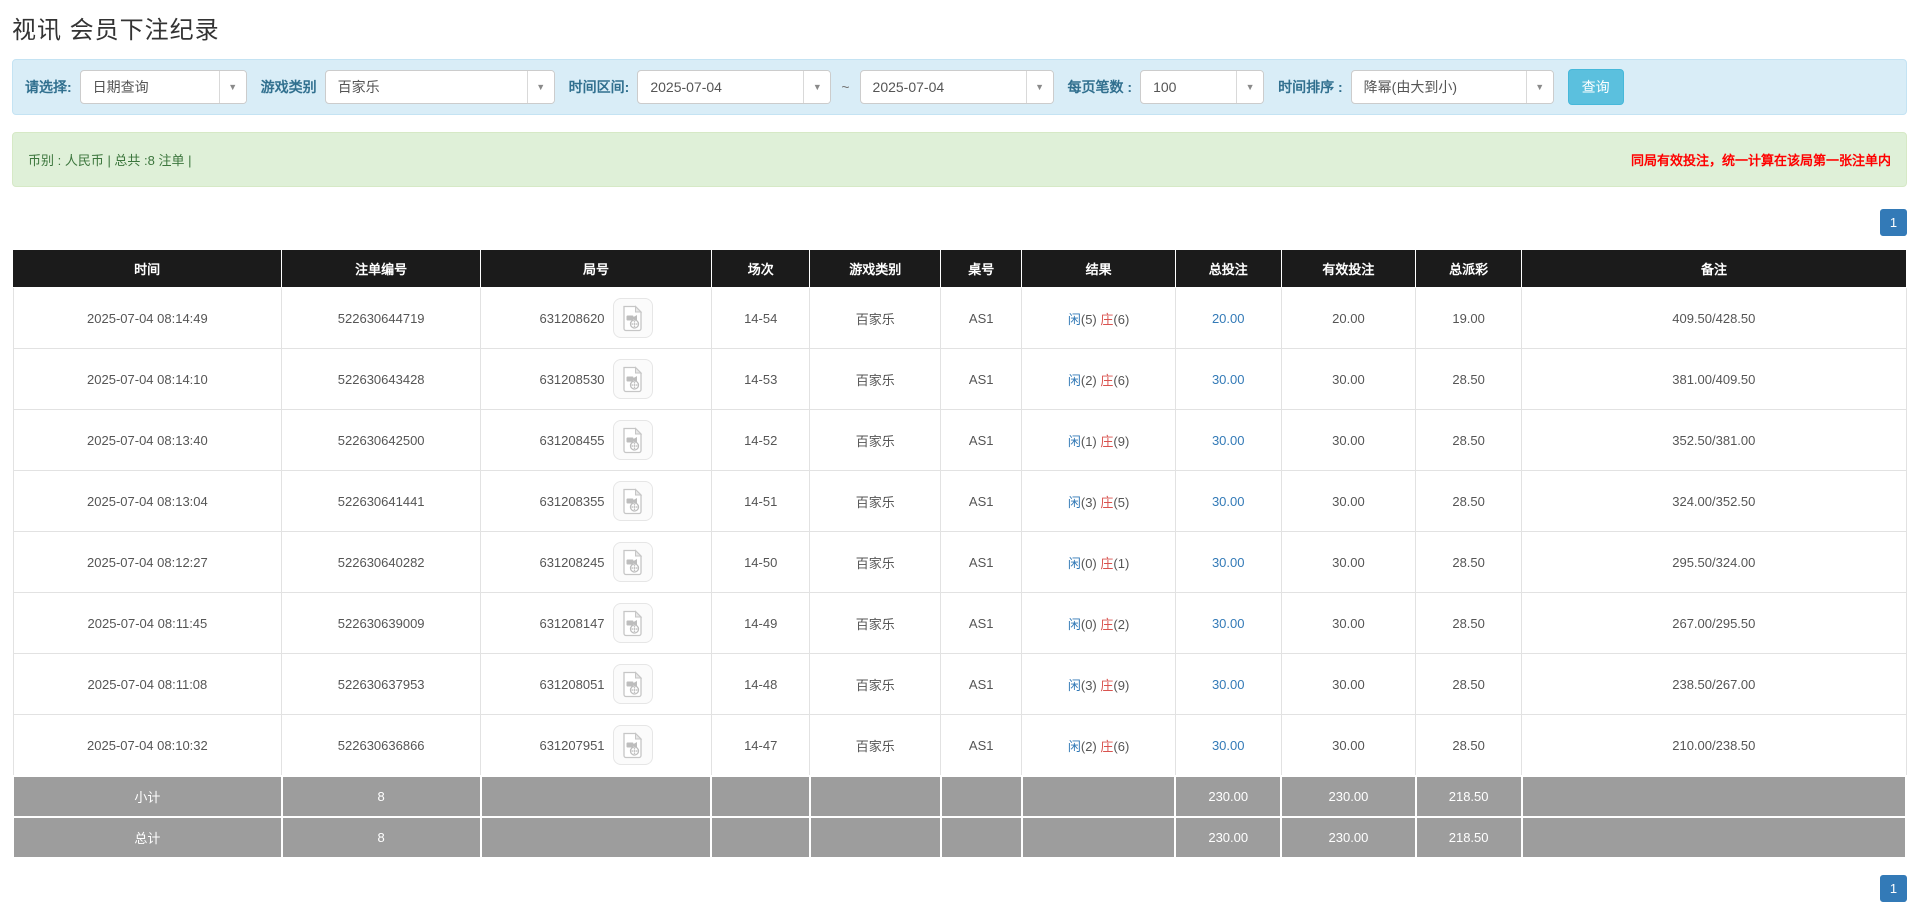  Describe the element at coordinates (1595, 87) in the screenshot. I see `query-button: 查询` at that location.